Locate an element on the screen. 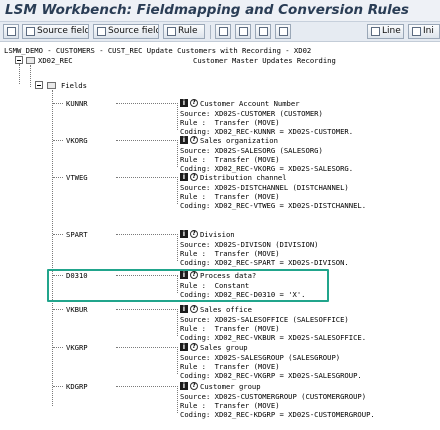 The height and width of the screenshot is (430, 440). rule-label: Rule is located at coordinates (188, 31).